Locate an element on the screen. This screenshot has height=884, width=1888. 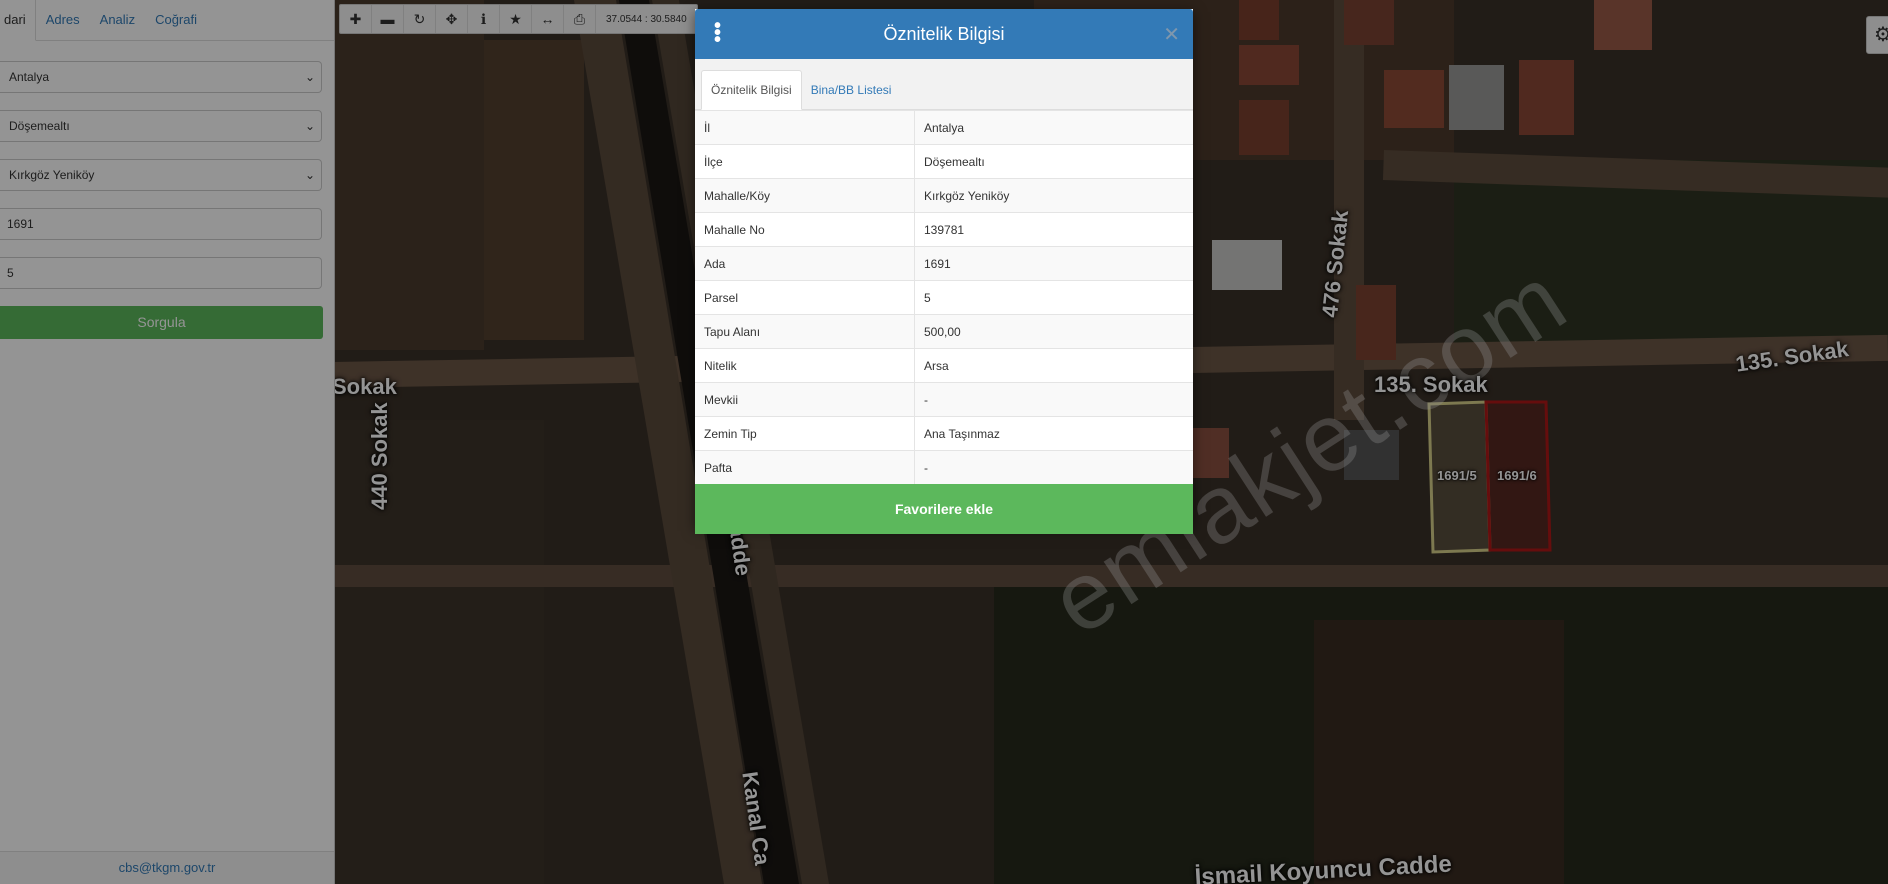
ilce-select: Döşemealtı ⌄ is located at coordinates (161, 126).